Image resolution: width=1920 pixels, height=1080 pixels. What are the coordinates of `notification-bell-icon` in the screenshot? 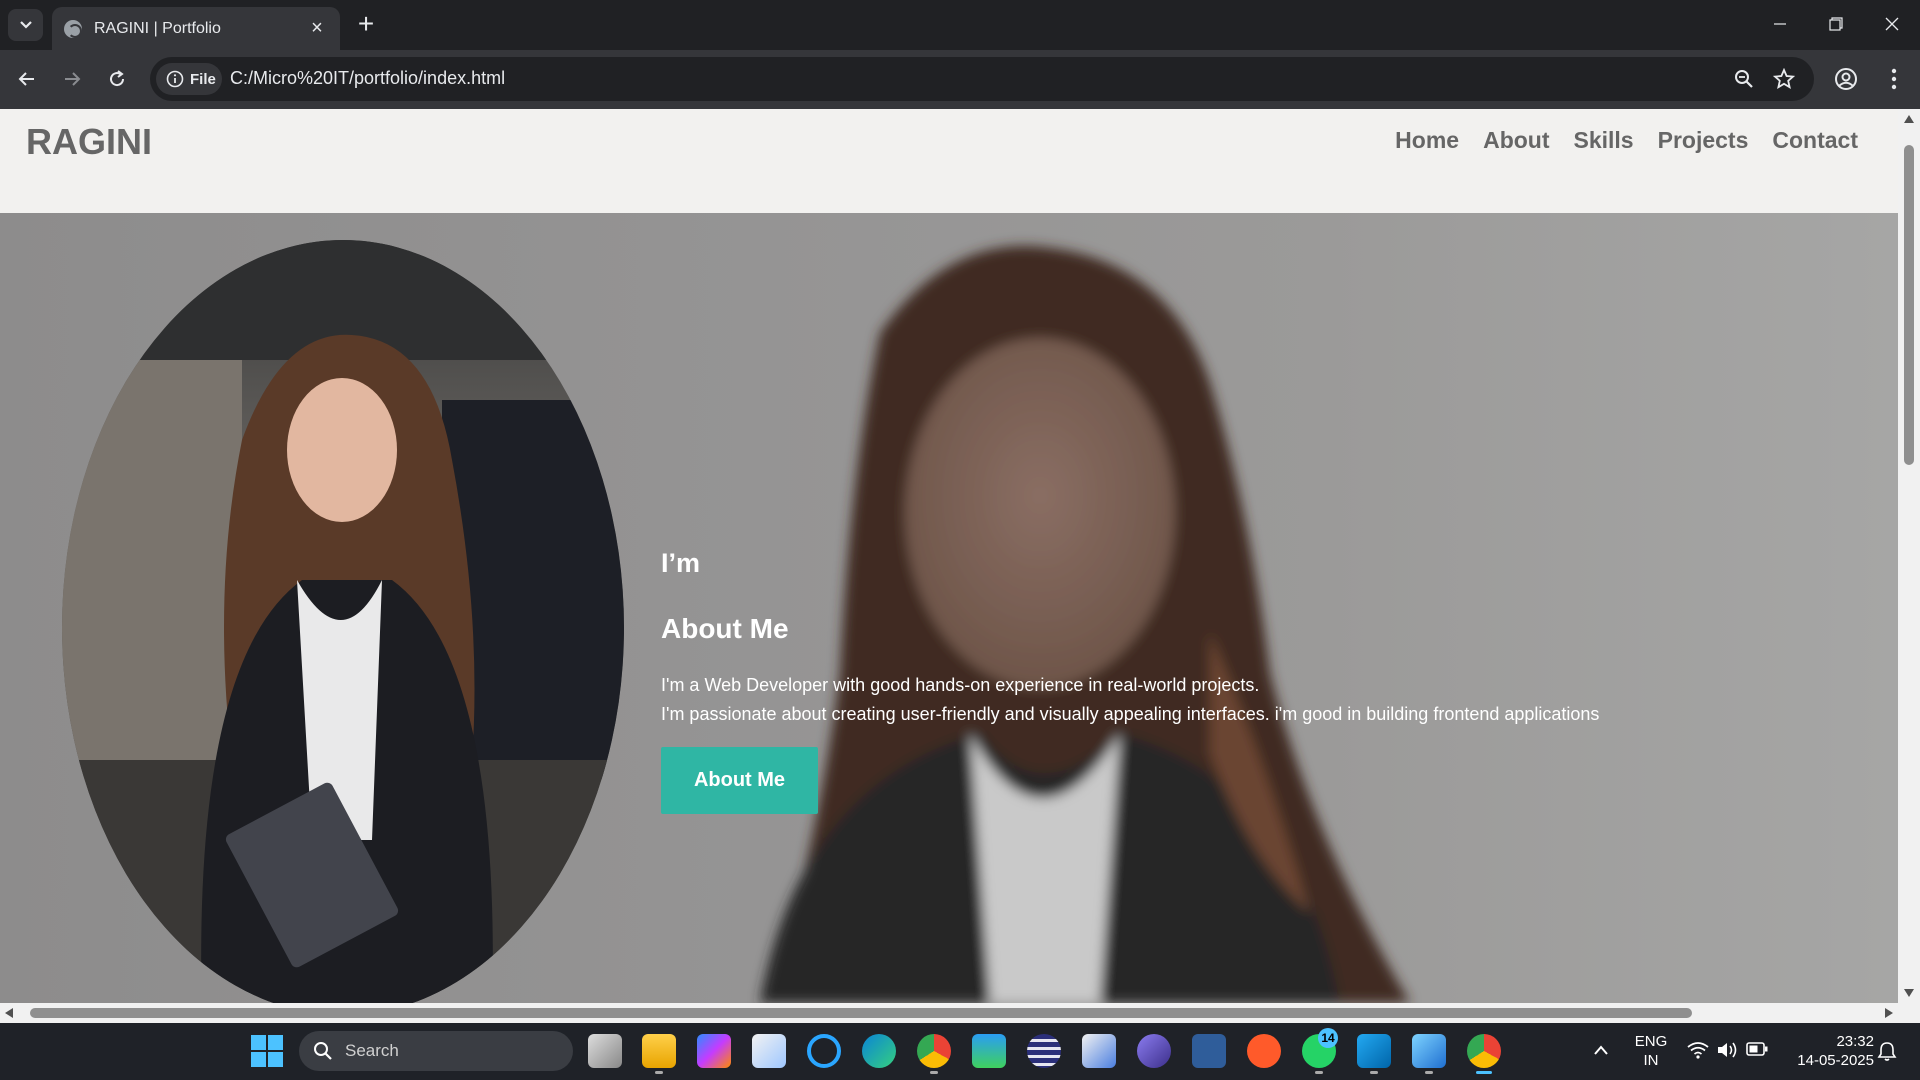 It's located at (1887, 1051).